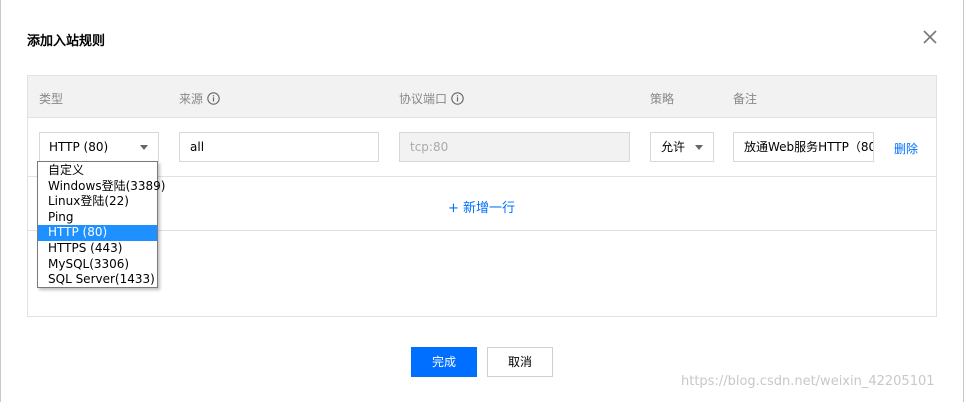  What do you see at coordinates (97, 233) in the screenshot?
I see `dropdown-option: HTTP (80)` at bounding box center [97, 233].